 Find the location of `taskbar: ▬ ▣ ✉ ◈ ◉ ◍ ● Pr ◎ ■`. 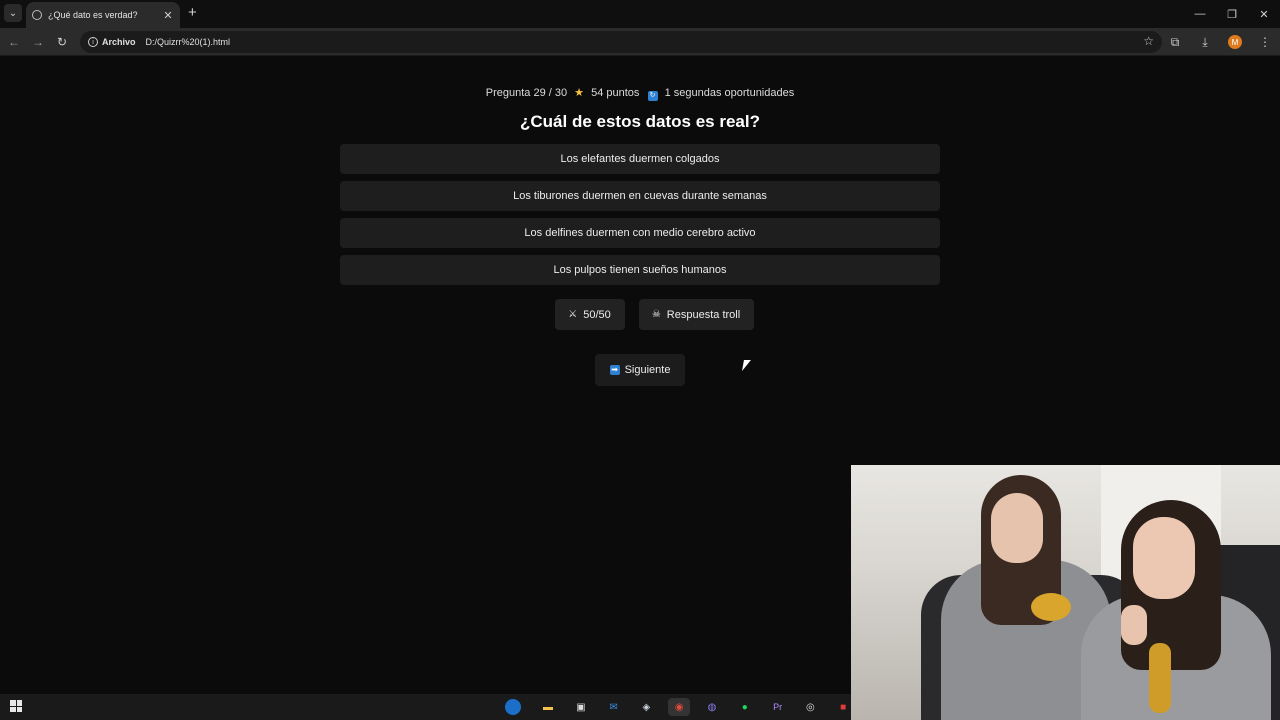

taskbar: ▬ ▣ ✉ ◈ ◉ ◍ ● Pr ◎ ■ is located at coordinates (425, 707).